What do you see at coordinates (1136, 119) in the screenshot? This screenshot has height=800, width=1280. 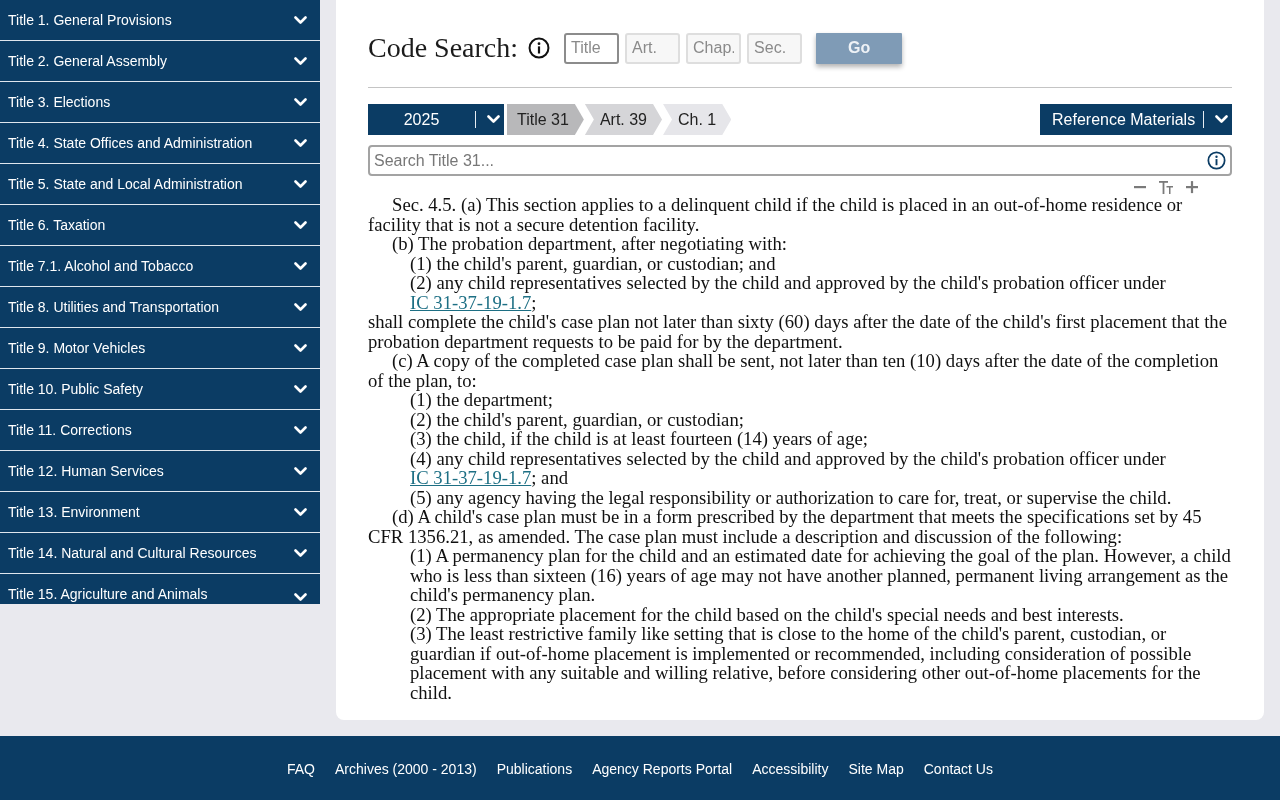 I see `reference-materials-select: Reference Materials` at bounding box center [1136, 119].